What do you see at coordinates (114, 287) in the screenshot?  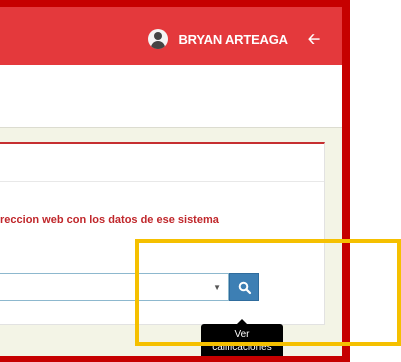 I see `system-select: ▼` at bounding box center [114, 287].